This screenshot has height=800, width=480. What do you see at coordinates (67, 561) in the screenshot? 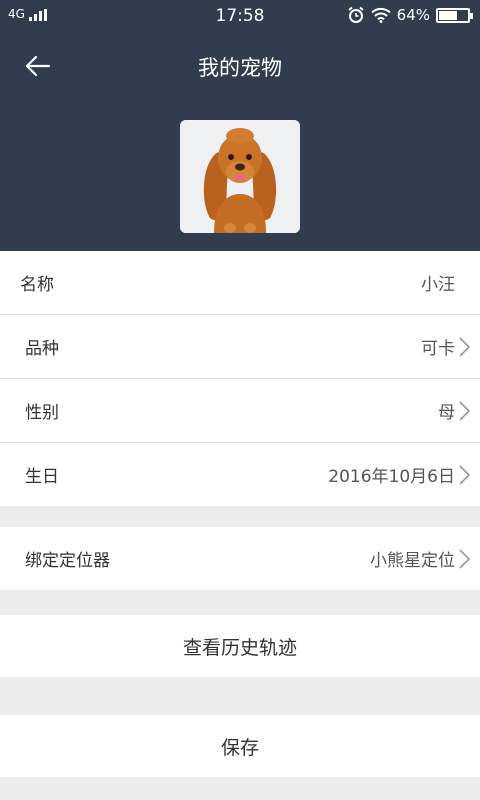
I see `row-label: 绑定定位器` at bounding box center [67, 561].